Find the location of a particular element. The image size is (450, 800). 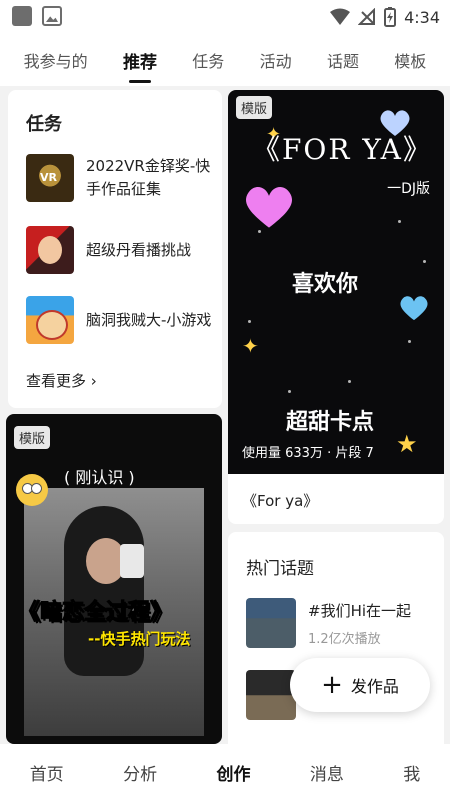

plus-icon: + is located at coordinates (332, 685).